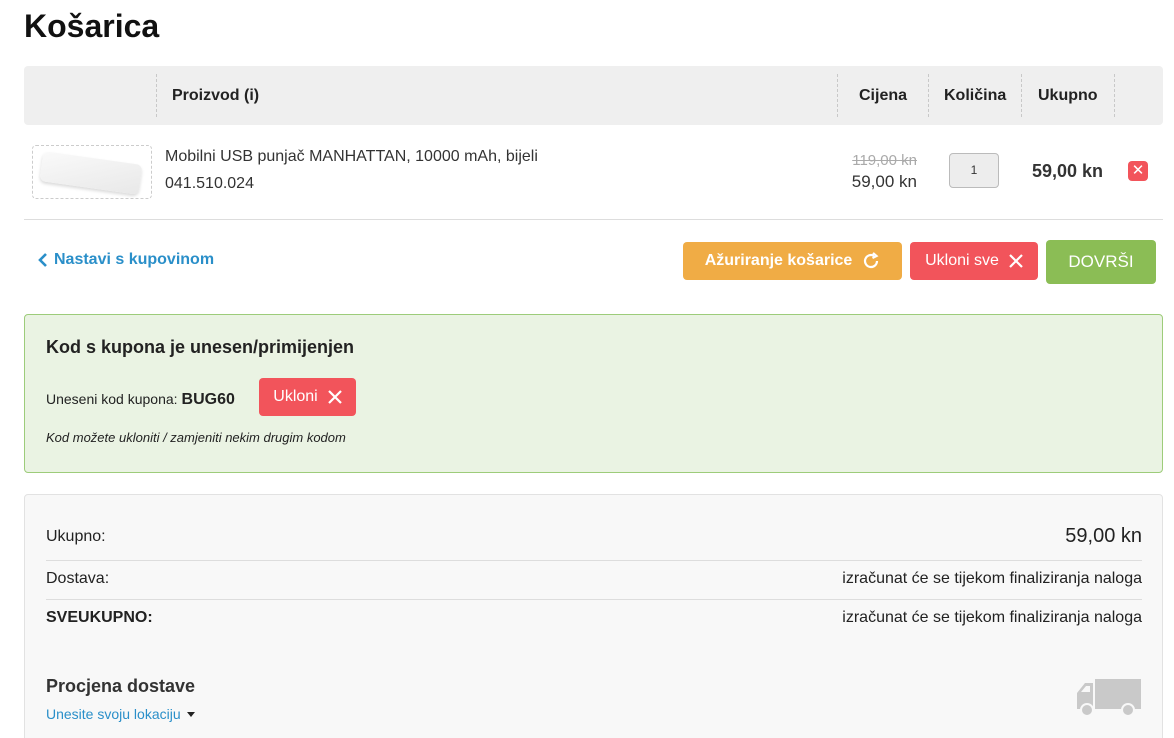  I want to click on location-dropdown: Unesite svoju lokaciju, so click(120, 714).